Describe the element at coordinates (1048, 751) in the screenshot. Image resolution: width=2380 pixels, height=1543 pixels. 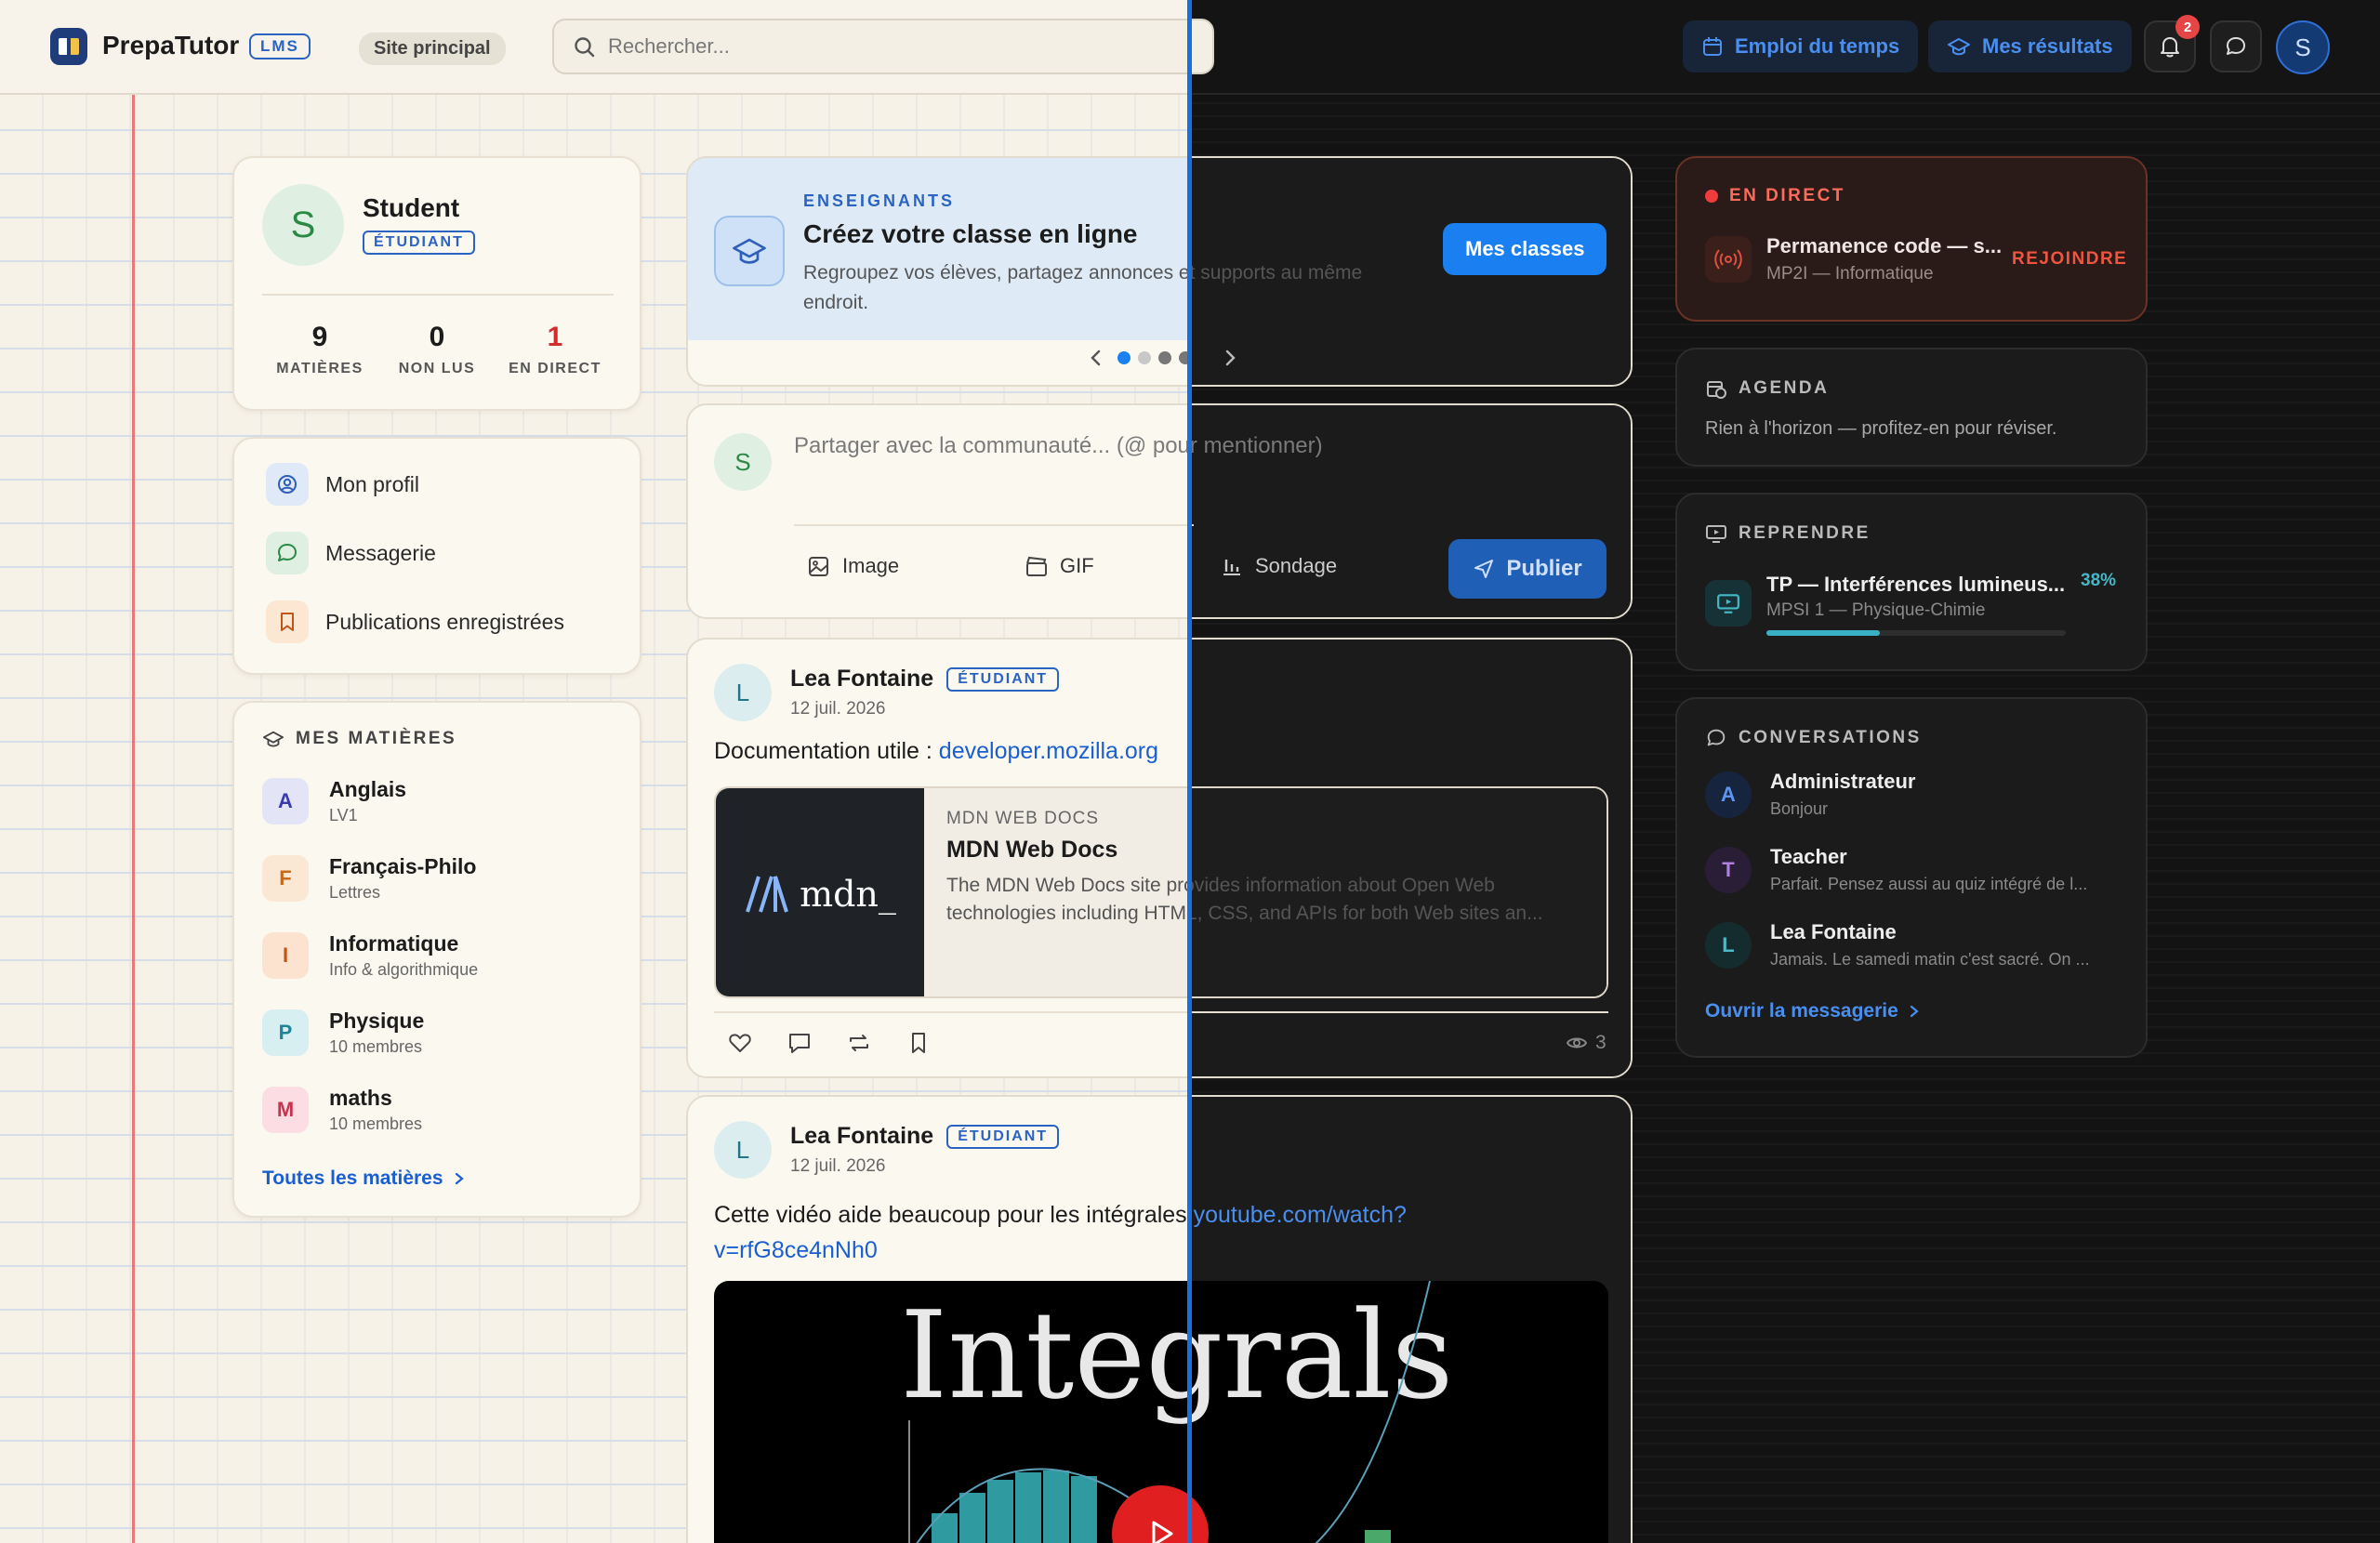
I see `post-body-link: developer.mozilla.org` at that location.